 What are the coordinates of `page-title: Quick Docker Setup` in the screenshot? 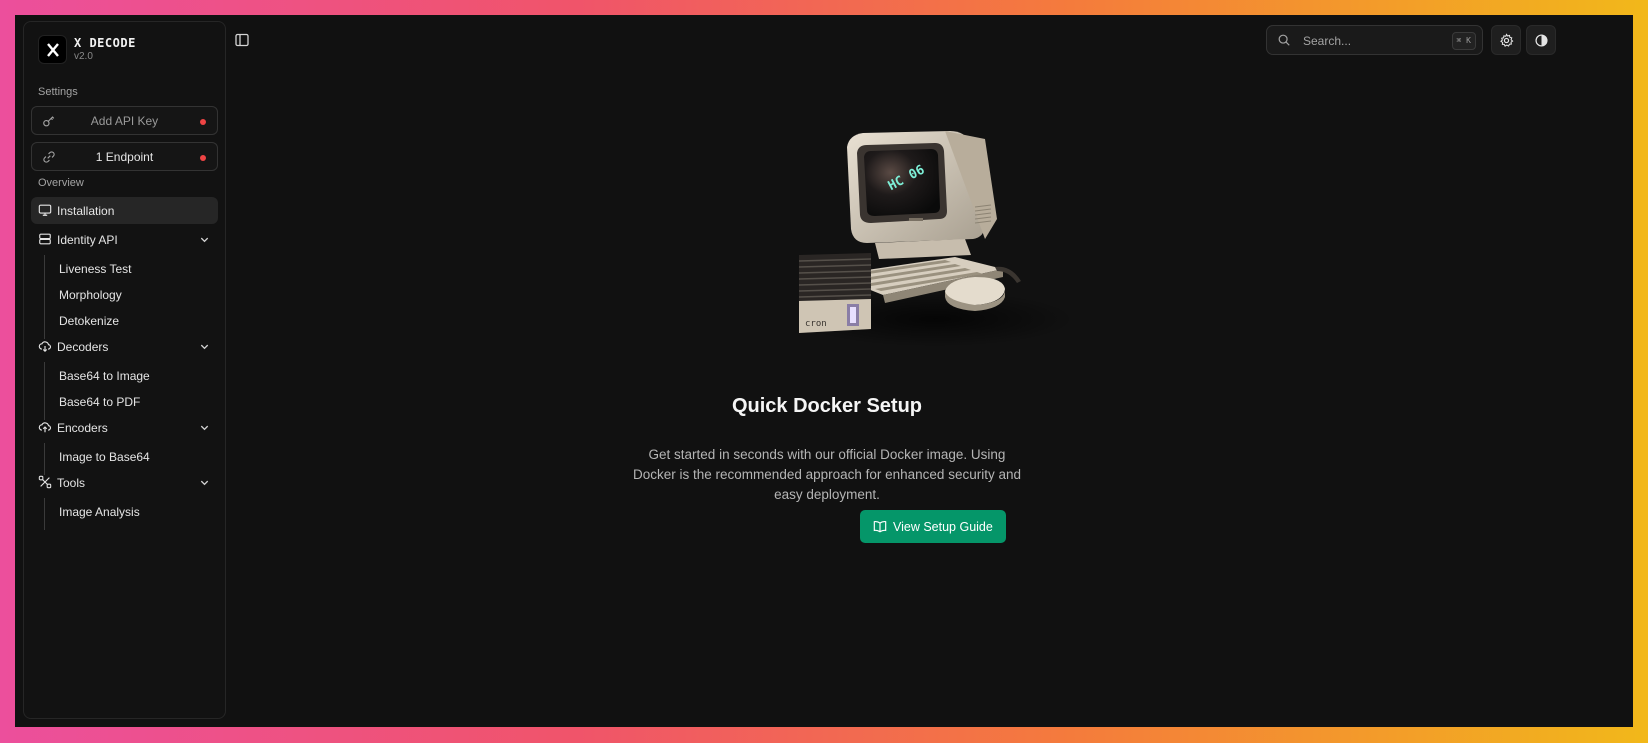 It's located at (827, 406).